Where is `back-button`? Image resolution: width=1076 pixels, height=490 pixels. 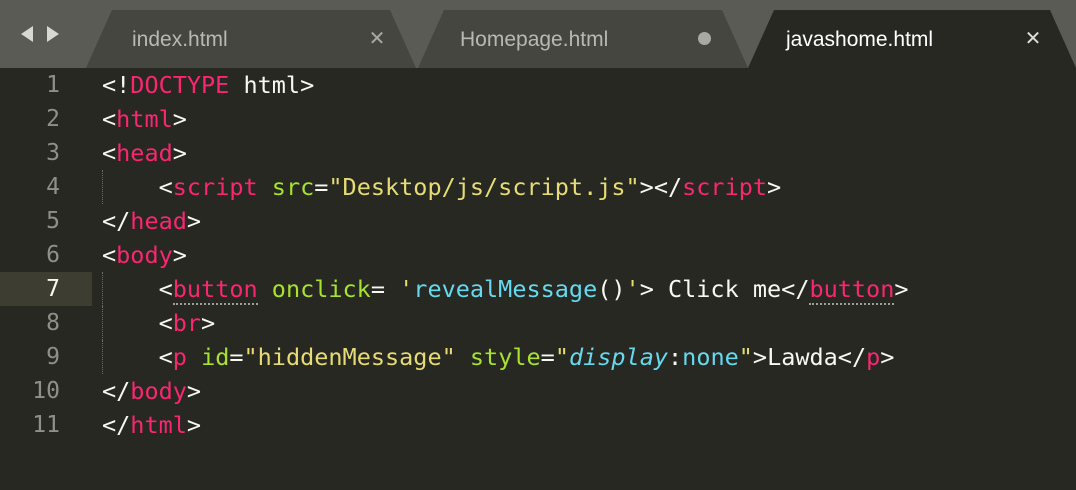
back-button is located at coordinates (27, 34).